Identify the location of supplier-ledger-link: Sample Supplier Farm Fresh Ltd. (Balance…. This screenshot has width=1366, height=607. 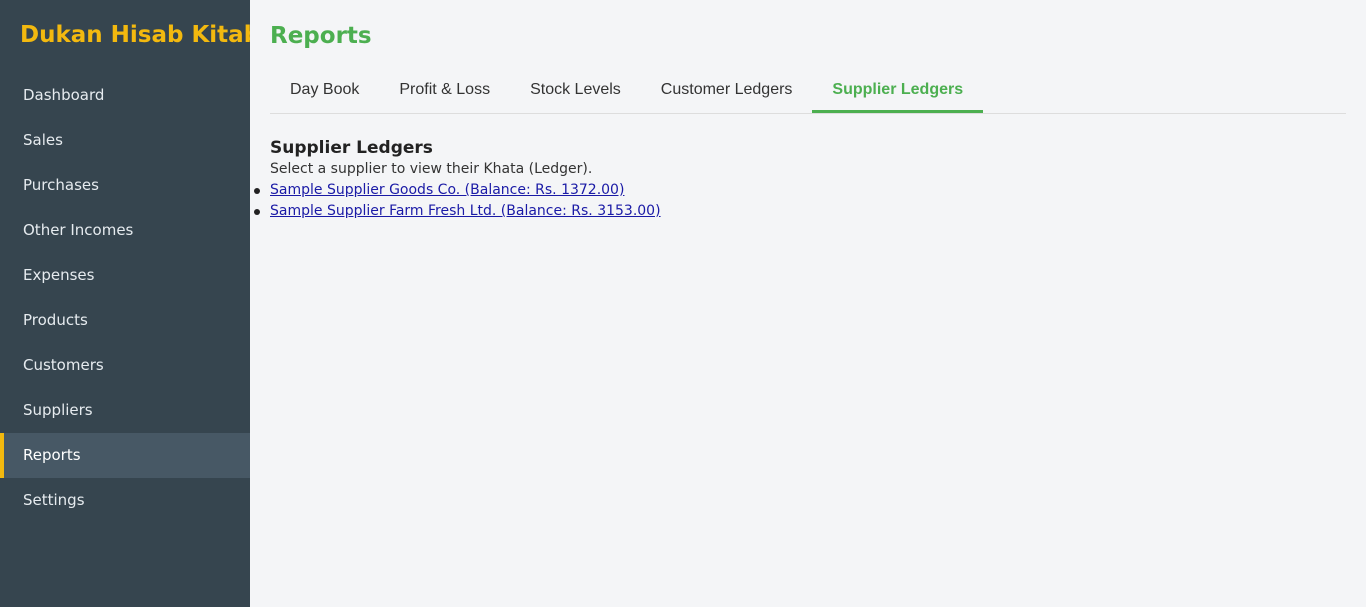
(465, 211).